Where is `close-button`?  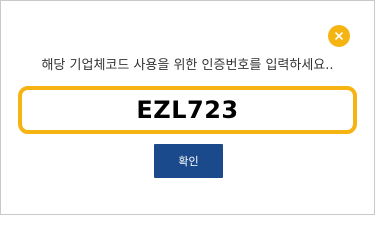
close-button is located at coordinates (339, 36).